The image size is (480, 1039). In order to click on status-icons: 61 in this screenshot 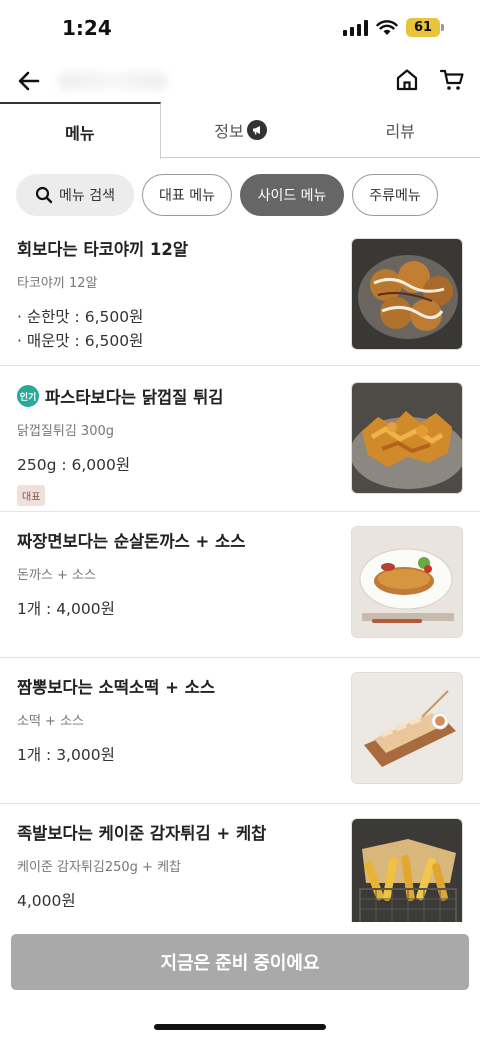, I will do `click(393, 27)`.